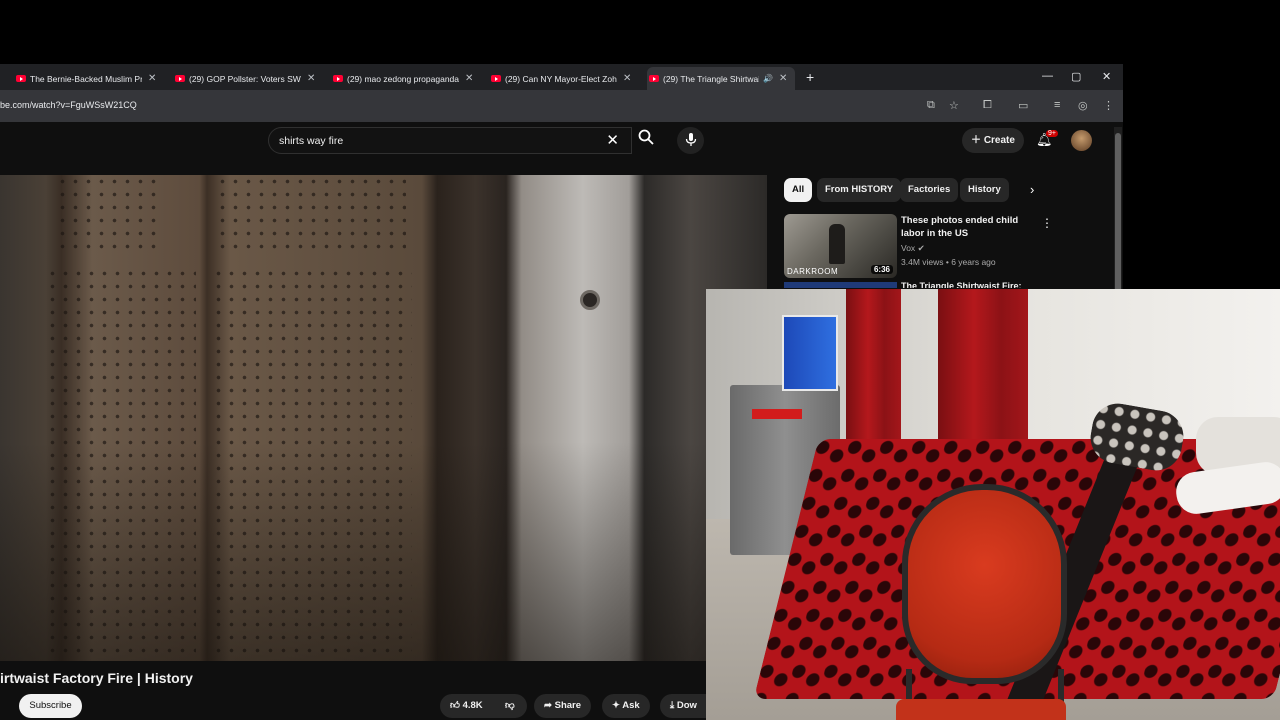 This screenshot has width=1280, height=720. I want to click on ask-label: Ask, so click(631, 705).